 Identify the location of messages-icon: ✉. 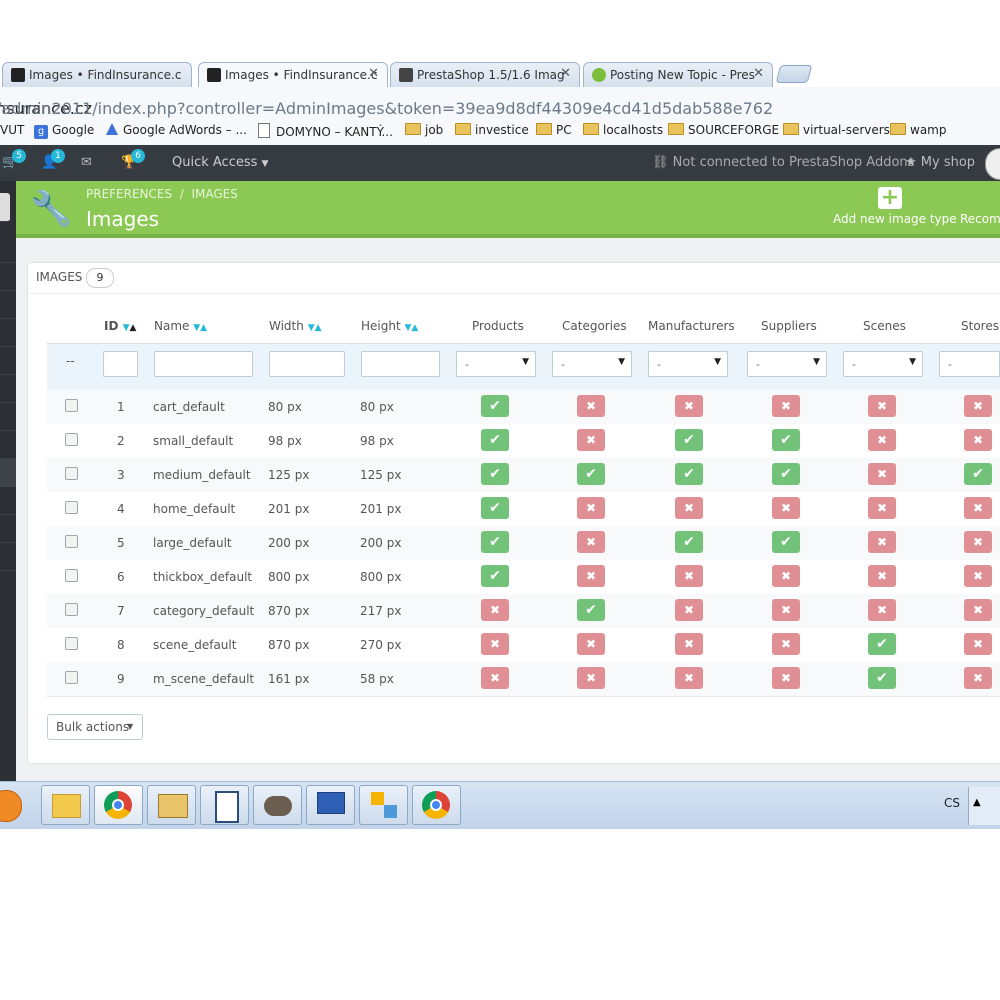
(89, 162).